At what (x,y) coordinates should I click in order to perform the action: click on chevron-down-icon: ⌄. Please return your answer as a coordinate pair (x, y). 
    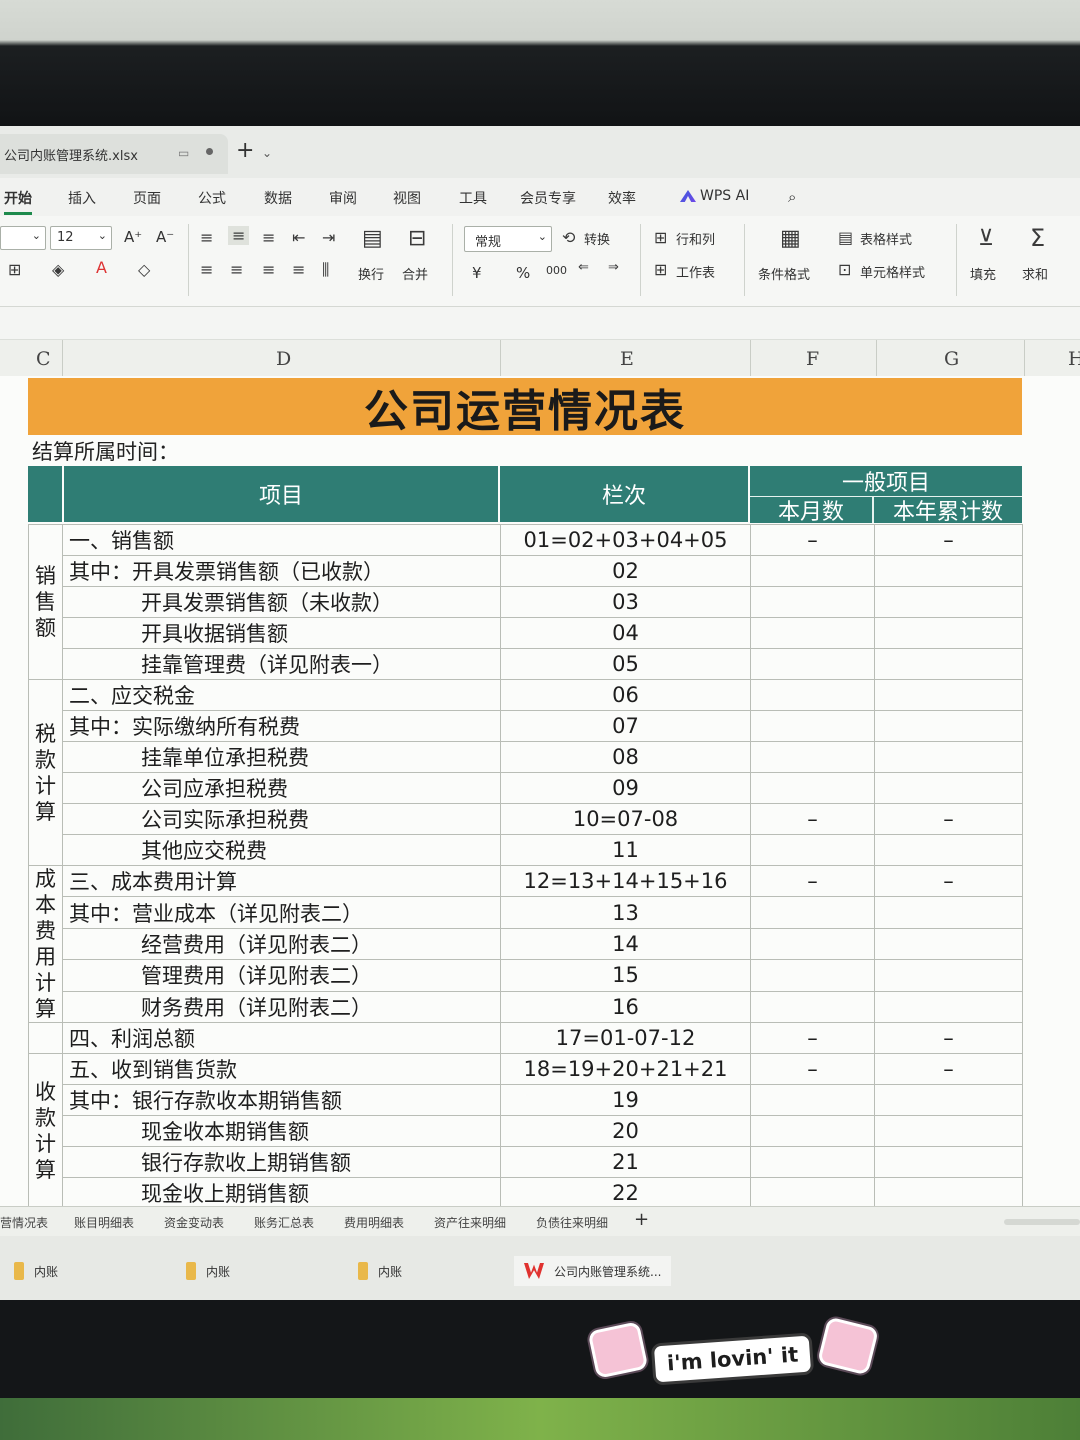
    Looking at the image, I should click on (267, 153).